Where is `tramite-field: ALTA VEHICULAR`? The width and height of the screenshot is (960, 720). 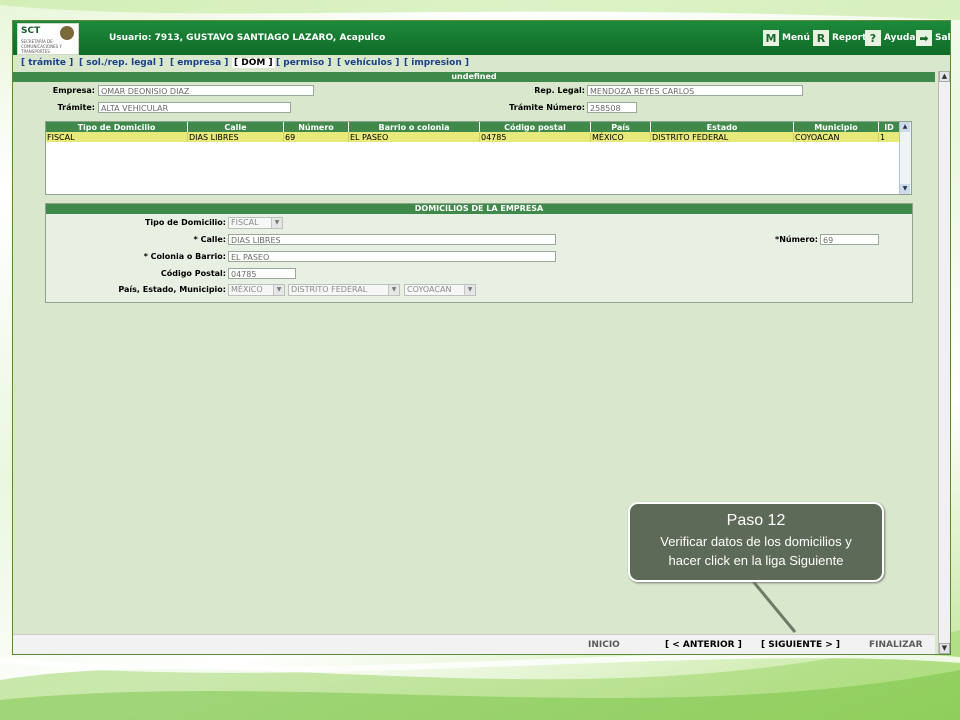
tramite-field: ALTA VEHICULAR is located at coordinates (194, 107).